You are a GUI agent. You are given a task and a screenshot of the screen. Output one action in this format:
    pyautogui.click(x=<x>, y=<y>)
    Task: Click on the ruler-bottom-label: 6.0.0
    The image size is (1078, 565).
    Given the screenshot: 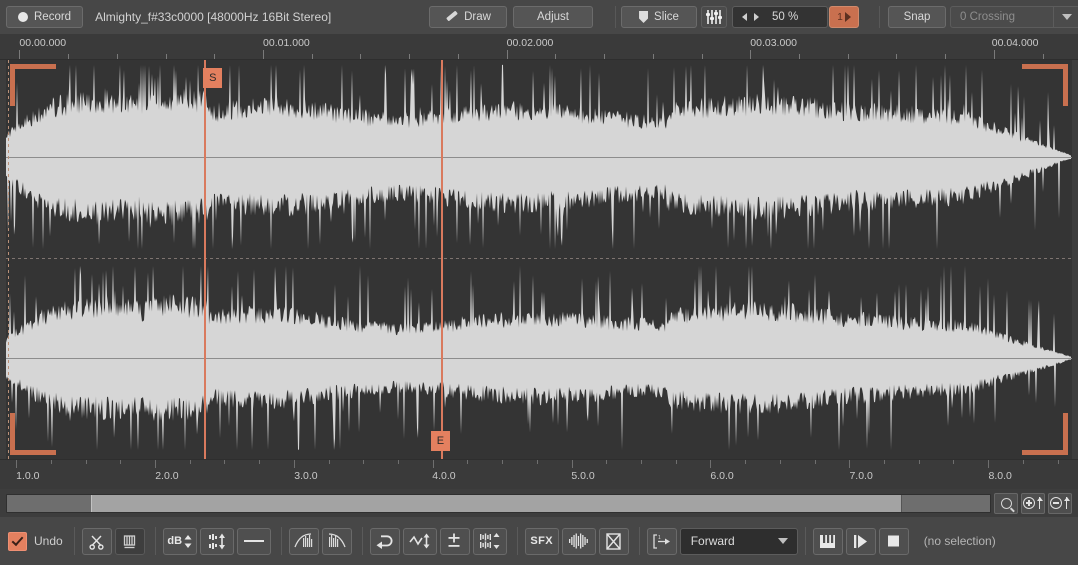 What is the action you would take?
    pyautogui.click(x=722, y=476)
    